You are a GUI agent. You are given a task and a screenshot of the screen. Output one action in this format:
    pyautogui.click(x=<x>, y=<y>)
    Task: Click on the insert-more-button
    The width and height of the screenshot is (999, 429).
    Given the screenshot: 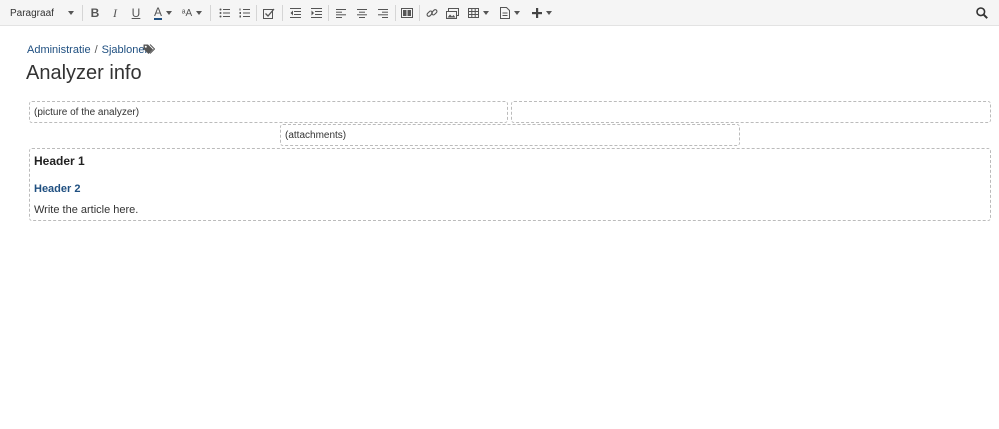 What is the action you would take?
    pyautogui.click(x=542, y=13)
    